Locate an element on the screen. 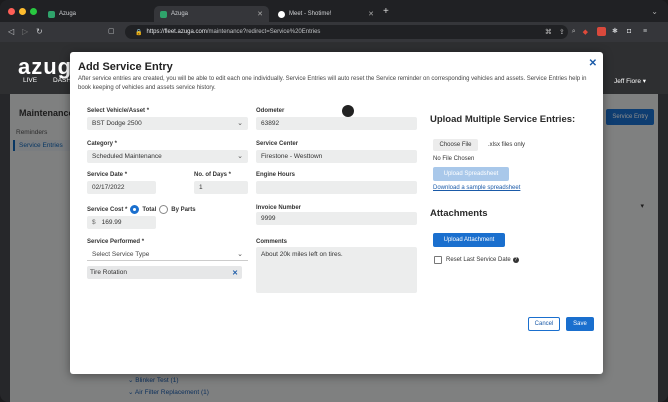 This screenshot has width=668, height=402. category-select: Scheduled Maintenance ⌄ is located at coordinates (167, 156).